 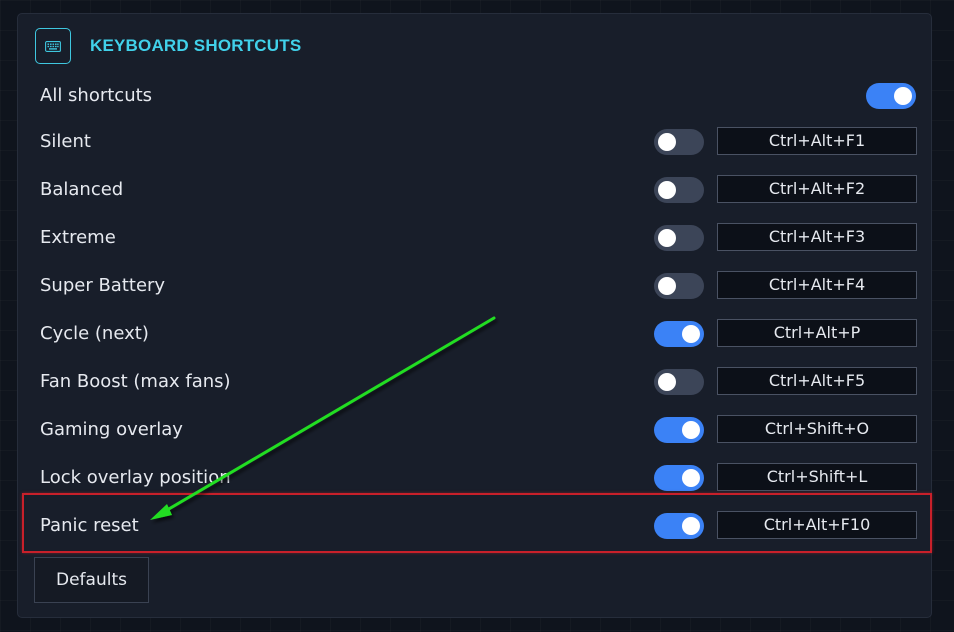 I want to click on shortcut-label: Panic reset, so click(x=89, y=525).